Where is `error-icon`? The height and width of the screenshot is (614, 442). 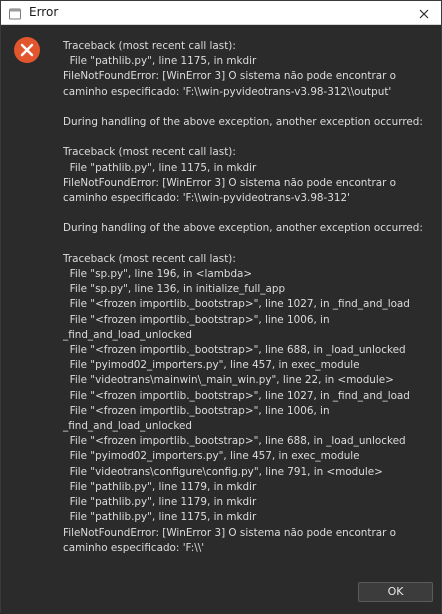 error-icon is located at coordinates (27, 50).